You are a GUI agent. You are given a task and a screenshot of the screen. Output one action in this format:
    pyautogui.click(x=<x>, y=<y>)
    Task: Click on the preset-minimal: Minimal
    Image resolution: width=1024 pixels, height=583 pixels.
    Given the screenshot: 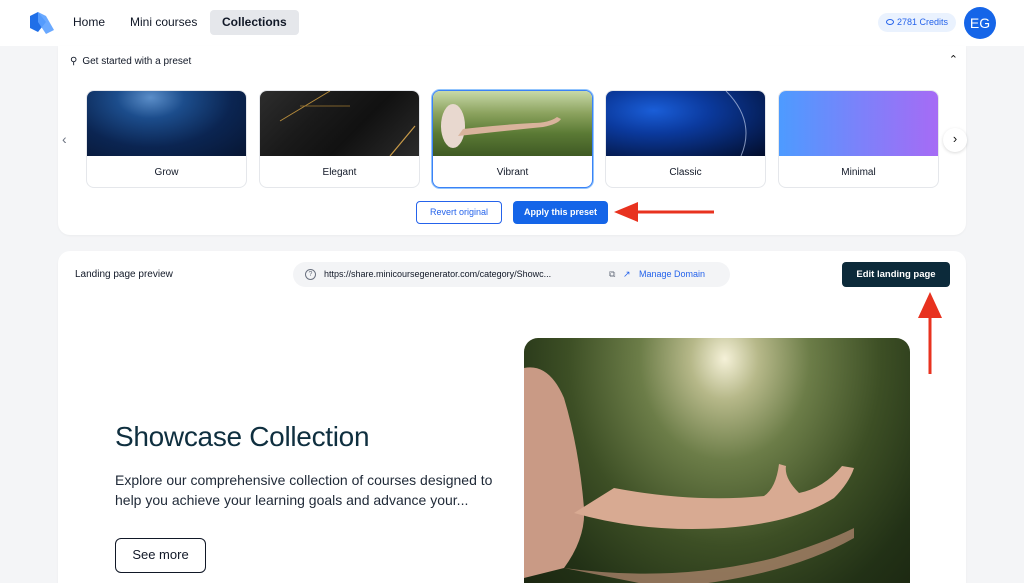 What is the action you would take?
    pyautogui.click(x=858, y=139)
    